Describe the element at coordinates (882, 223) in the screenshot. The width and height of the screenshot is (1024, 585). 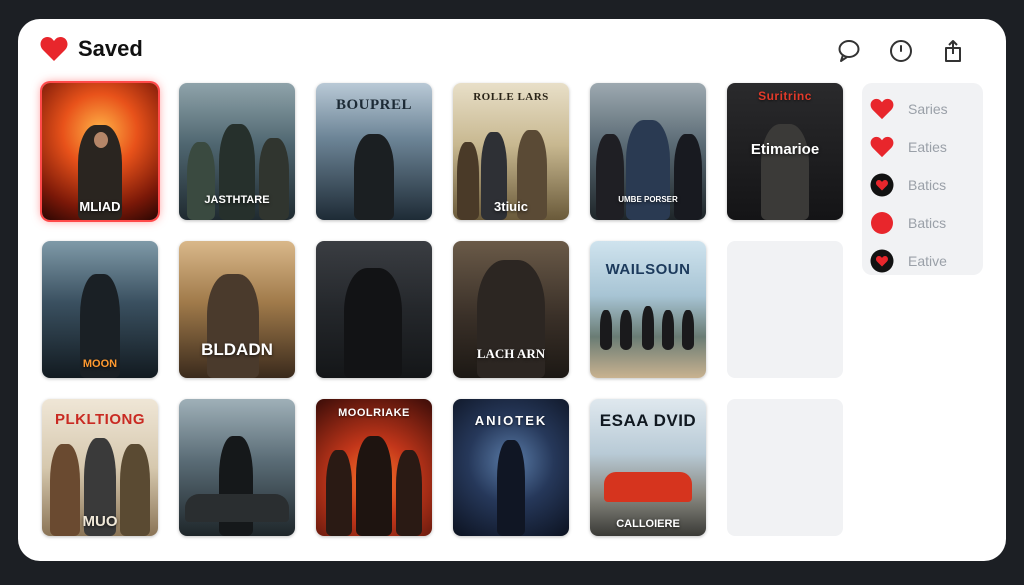
I see `red-dot-icon` at that location.